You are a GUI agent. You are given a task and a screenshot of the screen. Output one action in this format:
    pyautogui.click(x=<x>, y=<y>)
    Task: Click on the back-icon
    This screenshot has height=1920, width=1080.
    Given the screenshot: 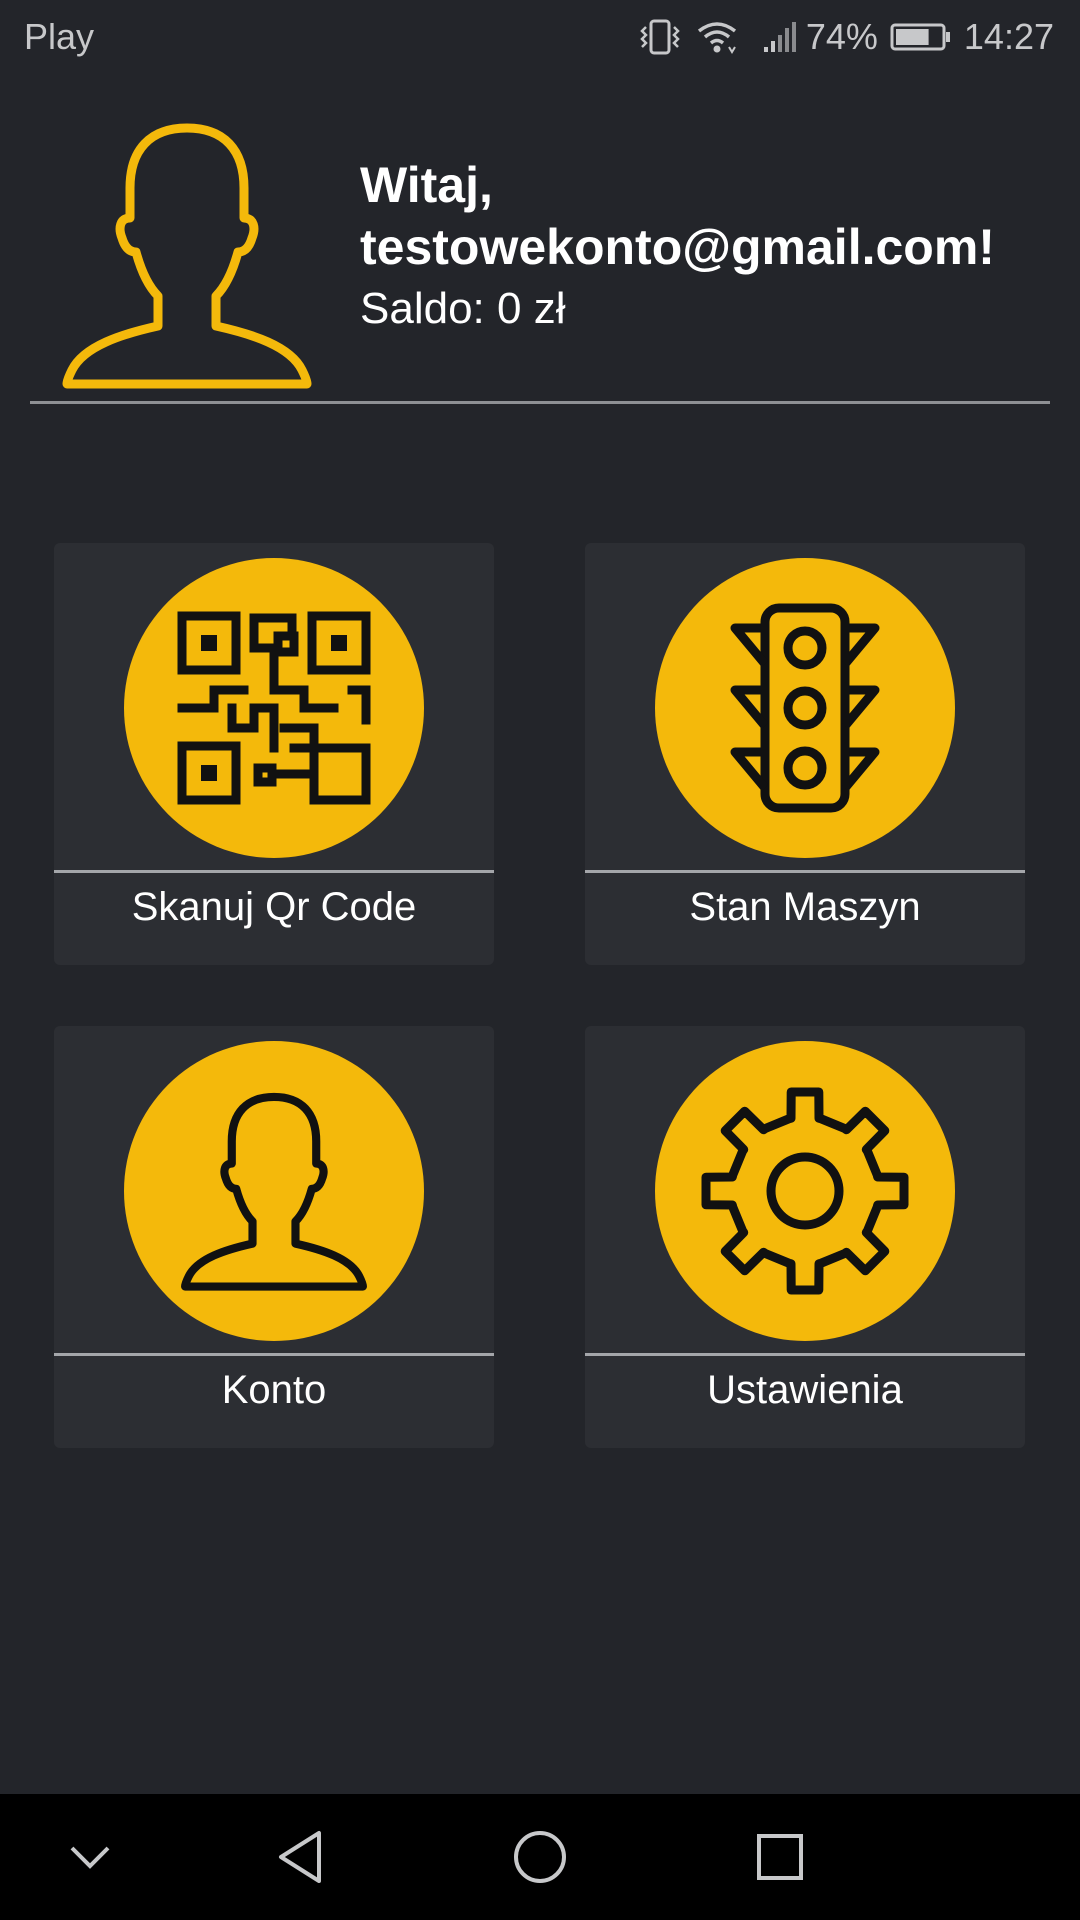 What is the action you would take?
    pyautogui.click(x=300, y=1857)
    